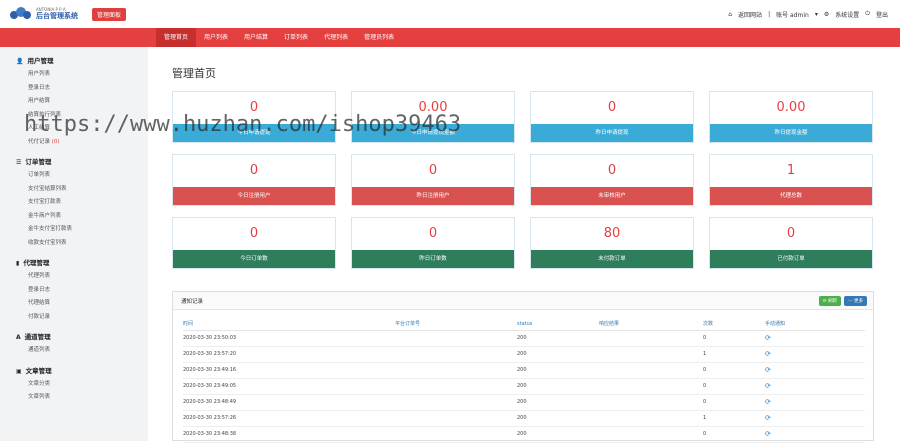 This screenshot has width=900, height=443. I want to click on sidebar-item-article-list: 文章列表, so click(74, 398).